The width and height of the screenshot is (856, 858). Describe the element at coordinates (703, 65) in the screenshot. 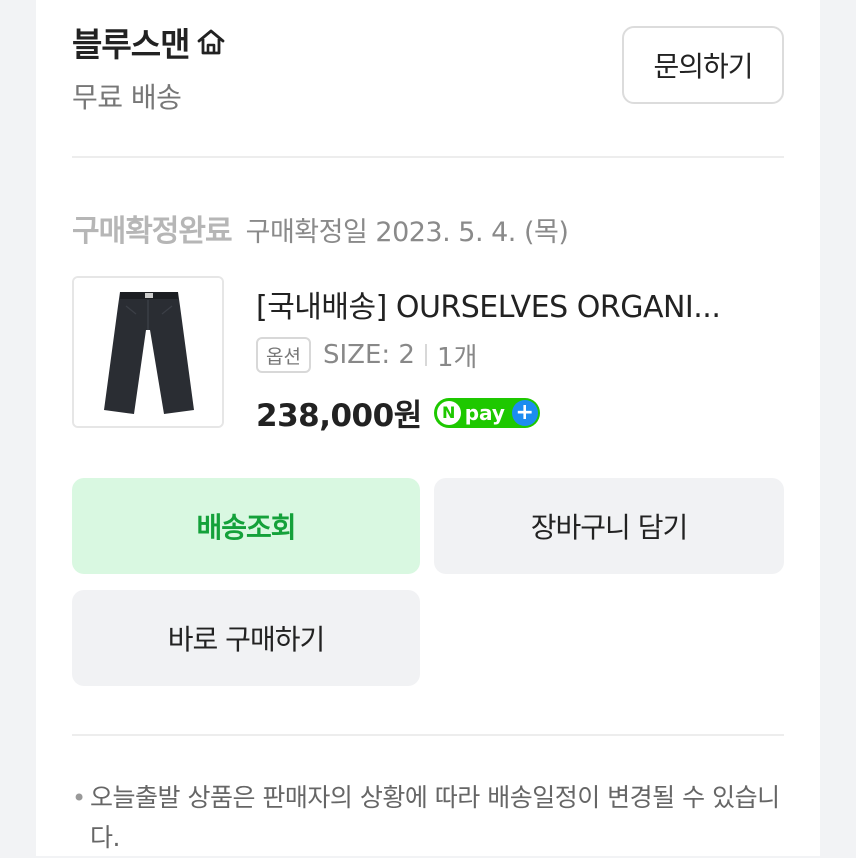

I see `inquiry-button: 문의하기` at that location.